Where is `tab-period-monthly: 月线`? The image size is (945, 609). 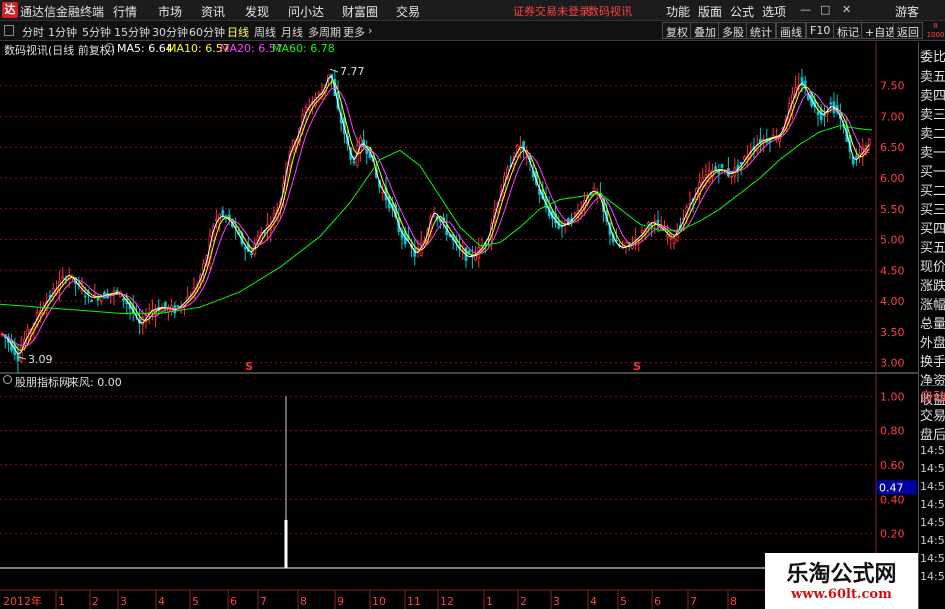 tab-period-monthly: 月线 is located at coordinates (292, 32).